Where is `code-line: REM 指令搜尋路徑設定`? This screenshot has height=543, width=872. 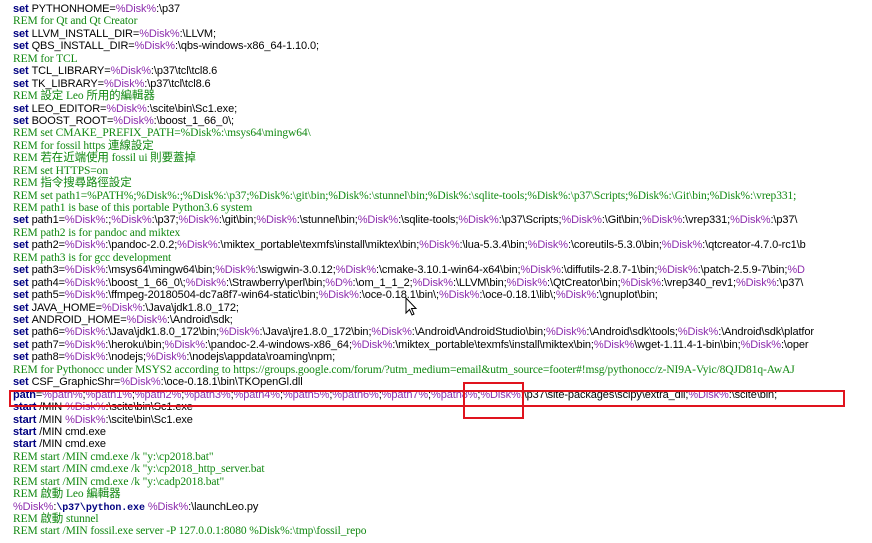
code-line: REM 指令搜尋路徑設定 is located at coordinates (72, 183).